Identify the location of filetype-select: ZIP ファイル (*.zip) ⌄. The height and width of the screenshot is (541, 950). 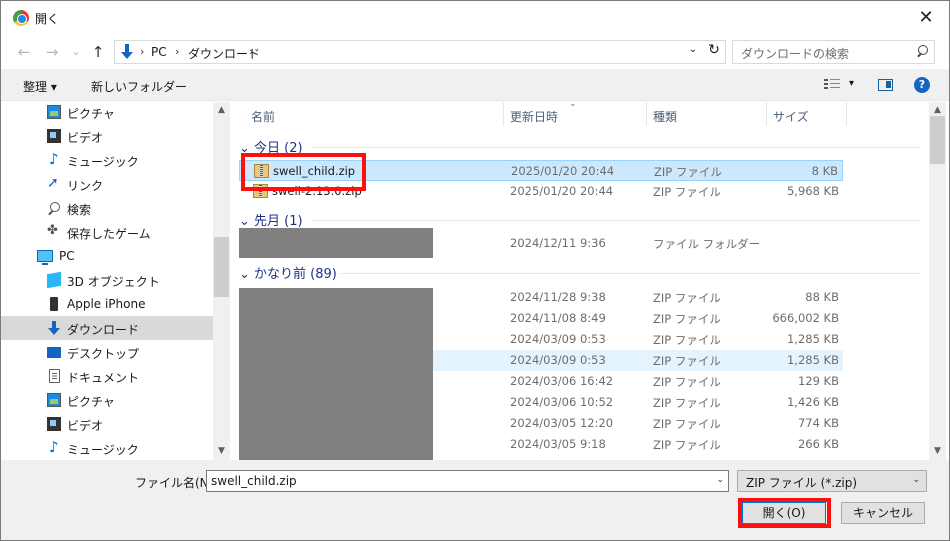
(832, 481).